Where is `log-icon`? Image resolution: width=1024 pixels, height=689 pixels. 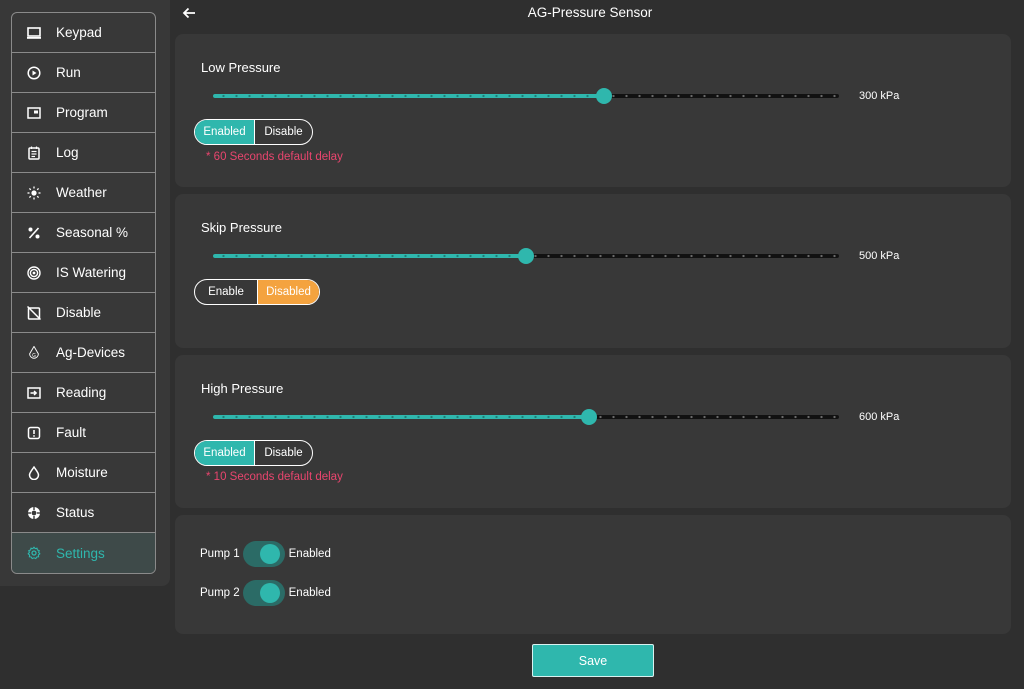 log-icon is located at coordinates (34, 153).